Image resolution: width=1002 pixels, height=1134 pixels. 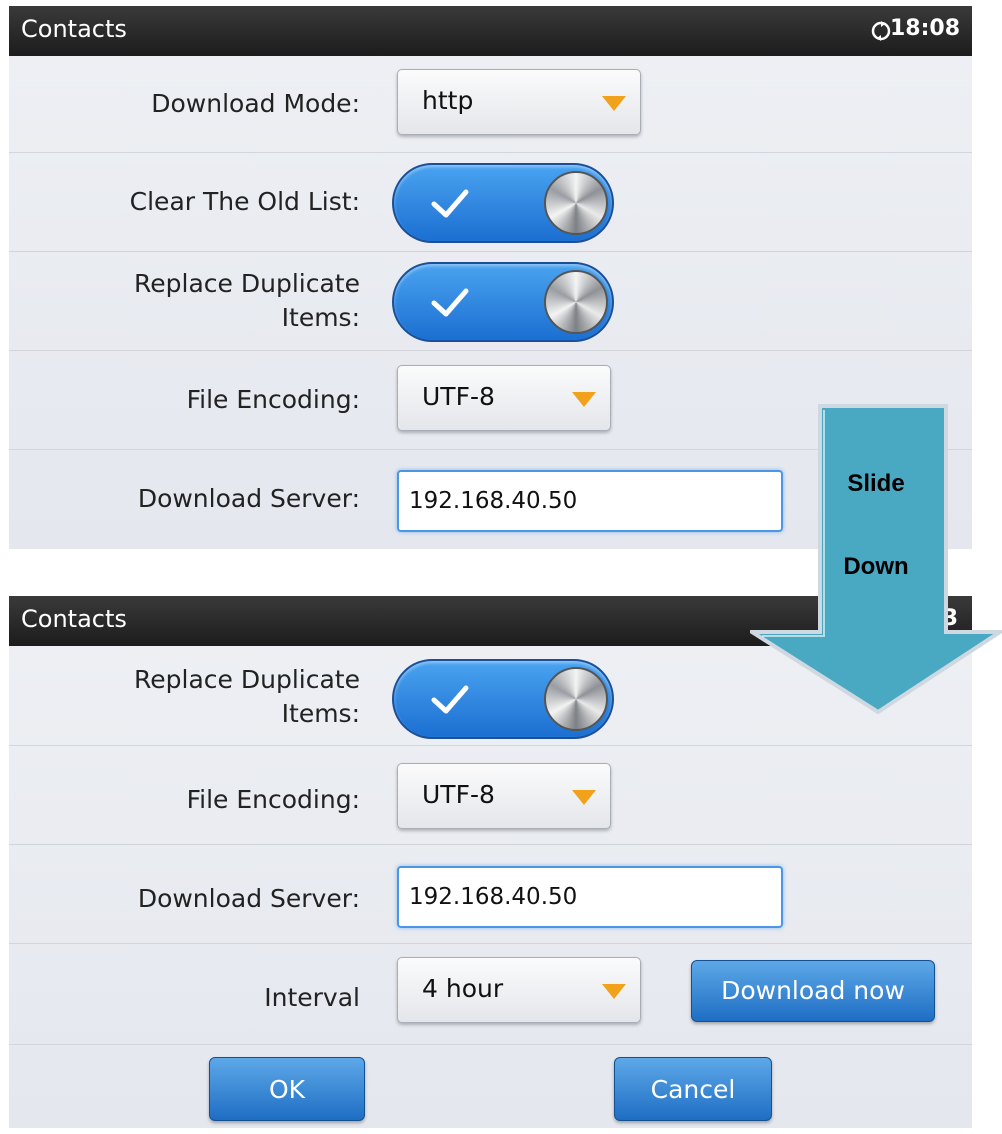 I want to click on interval-row: Interval 4 hour Download now, so click(x=490, y=994).